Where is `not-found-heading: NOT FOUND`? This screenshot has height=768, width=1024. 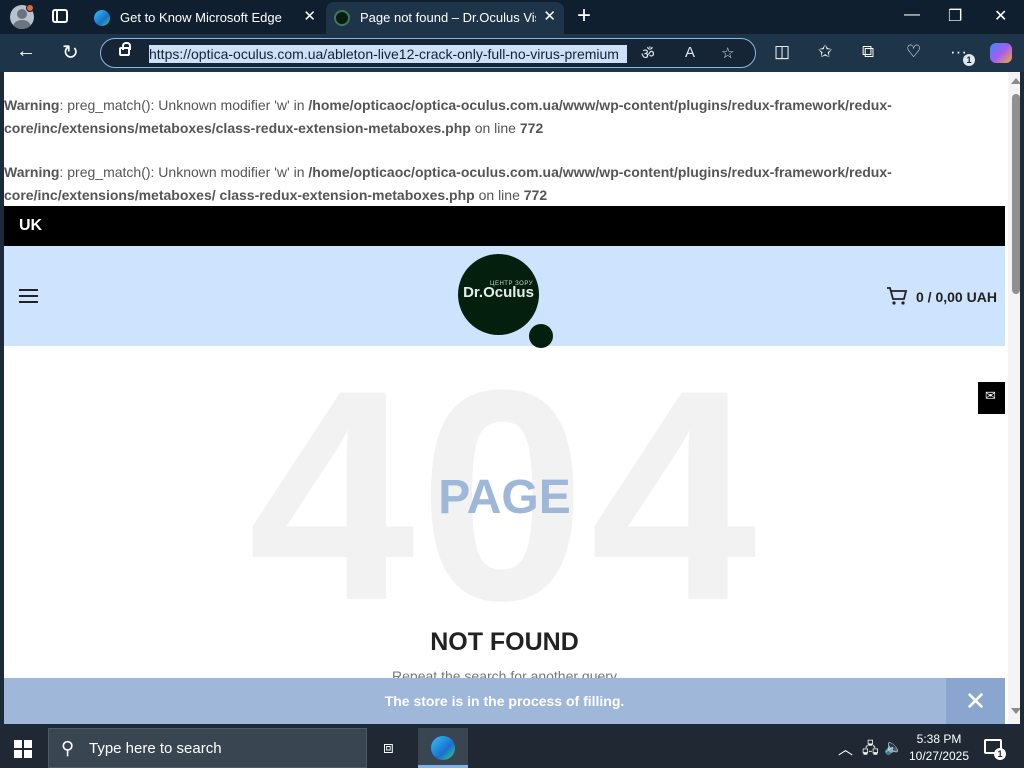
not-found-heading: NOT FOUND is located at coordinates (504, 642).